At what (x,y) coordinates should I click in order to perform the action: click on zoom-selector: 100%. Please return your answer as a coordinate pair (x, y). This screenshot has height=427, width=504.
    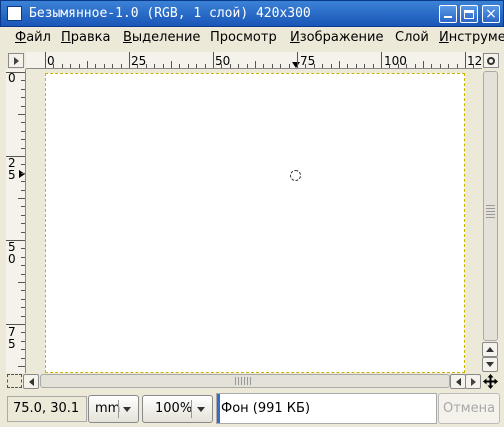
    Looking at the image, I should click on (177, 409).